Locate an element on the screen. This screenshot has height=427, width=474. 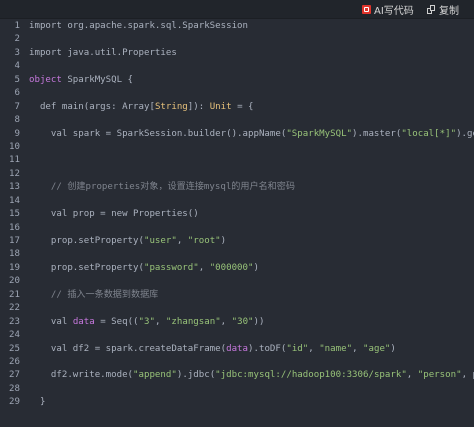
line-number: 17 is located at coordinates (14, 241).